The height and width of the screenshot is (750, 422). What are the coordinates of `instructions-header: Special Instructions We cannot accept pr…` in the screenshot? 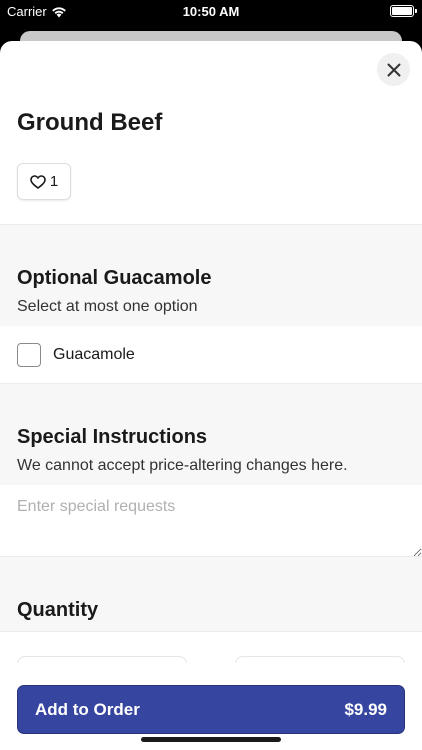 It's located at (211, 434).